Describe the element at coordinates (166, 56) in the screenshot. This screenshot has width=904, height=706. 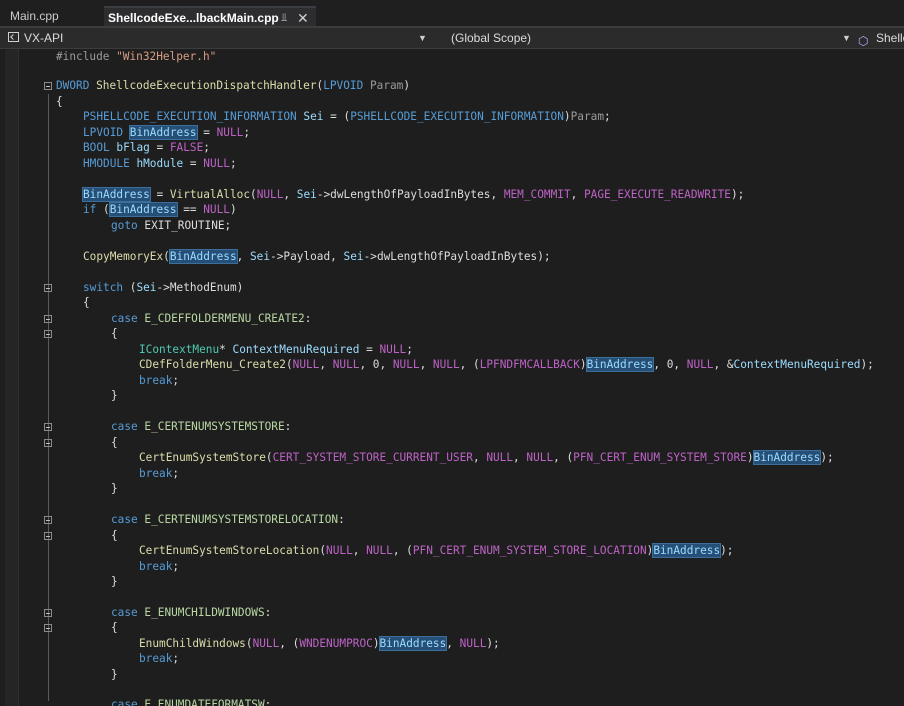
I see `include-path: "Win32Helper.h"` at that location.